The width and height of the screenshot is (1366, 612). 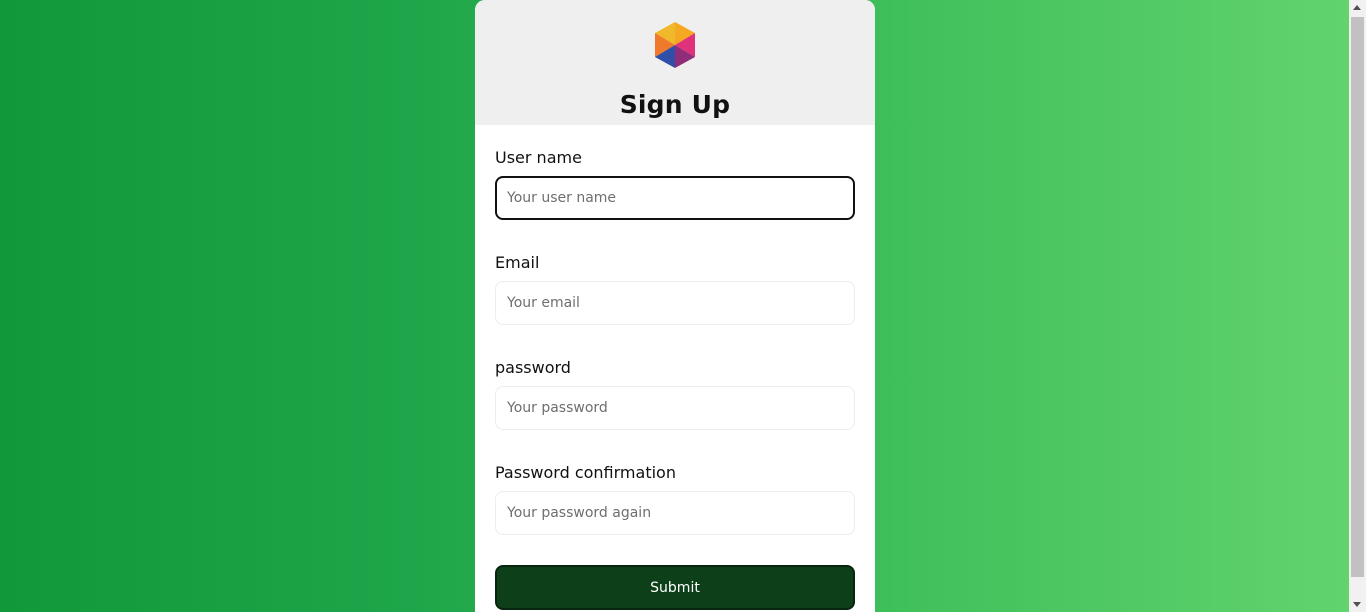 What do you see at coordinates (1357, 7) in the screenshot?
I see `scroll-up-icon` at bounding box center [1357, 7].